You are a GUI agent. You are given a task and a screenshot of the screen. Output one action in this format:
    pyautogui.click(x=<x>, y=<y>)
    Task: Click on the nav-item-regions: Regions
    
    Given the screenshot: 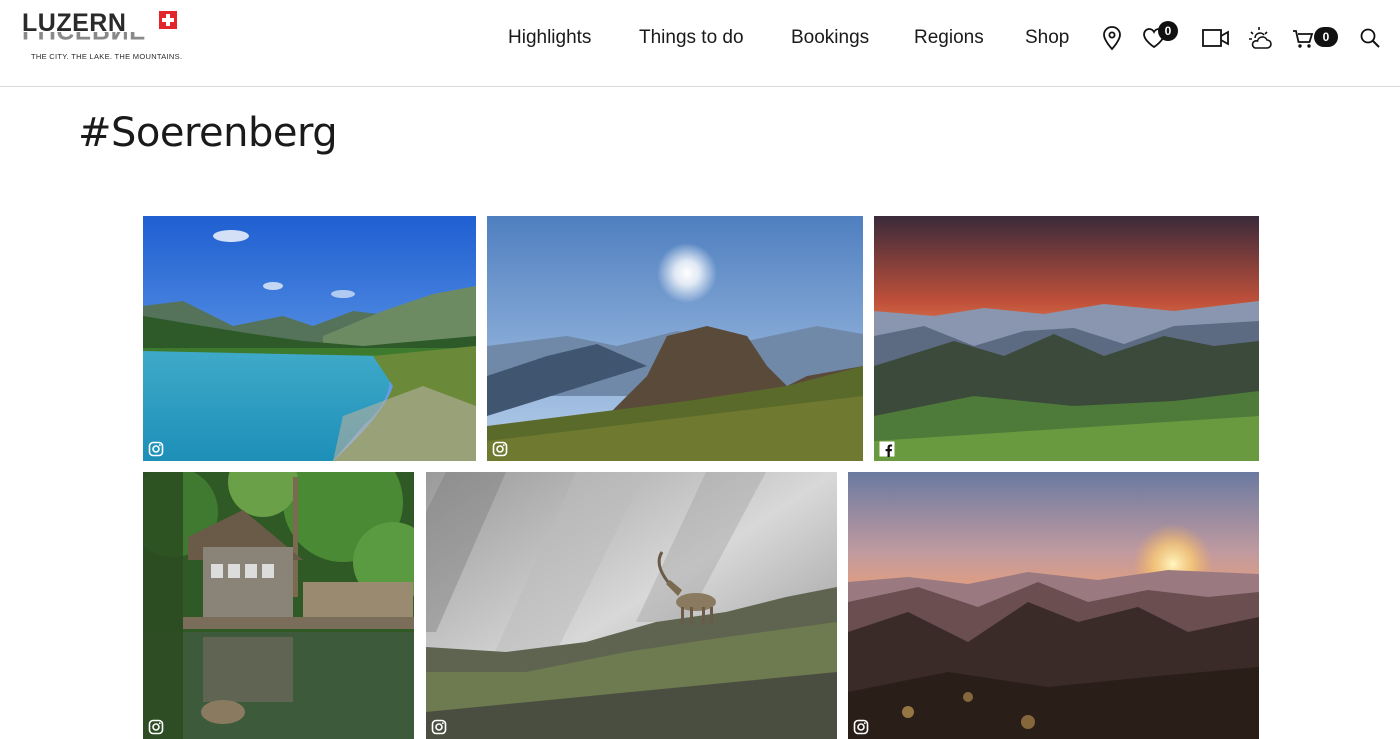 What is the action you would take?
    pyautogui.click(x=949, y=38)
    